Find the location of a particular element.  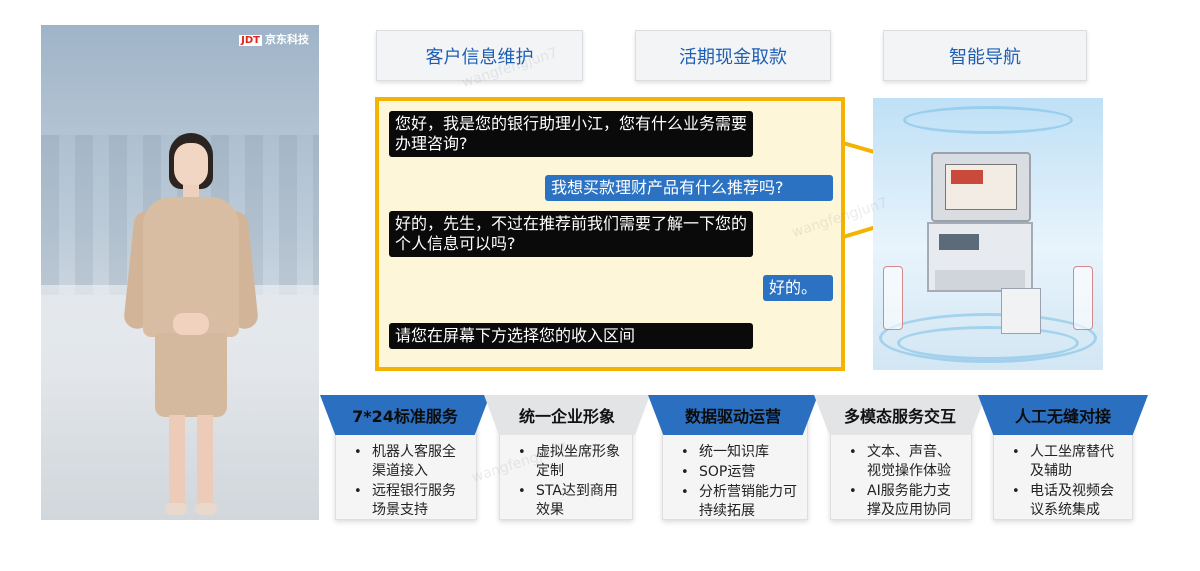

chat-message-assistant: 请您在屏幕下方选择您的收入区间 is located at coordinates (571, 336).